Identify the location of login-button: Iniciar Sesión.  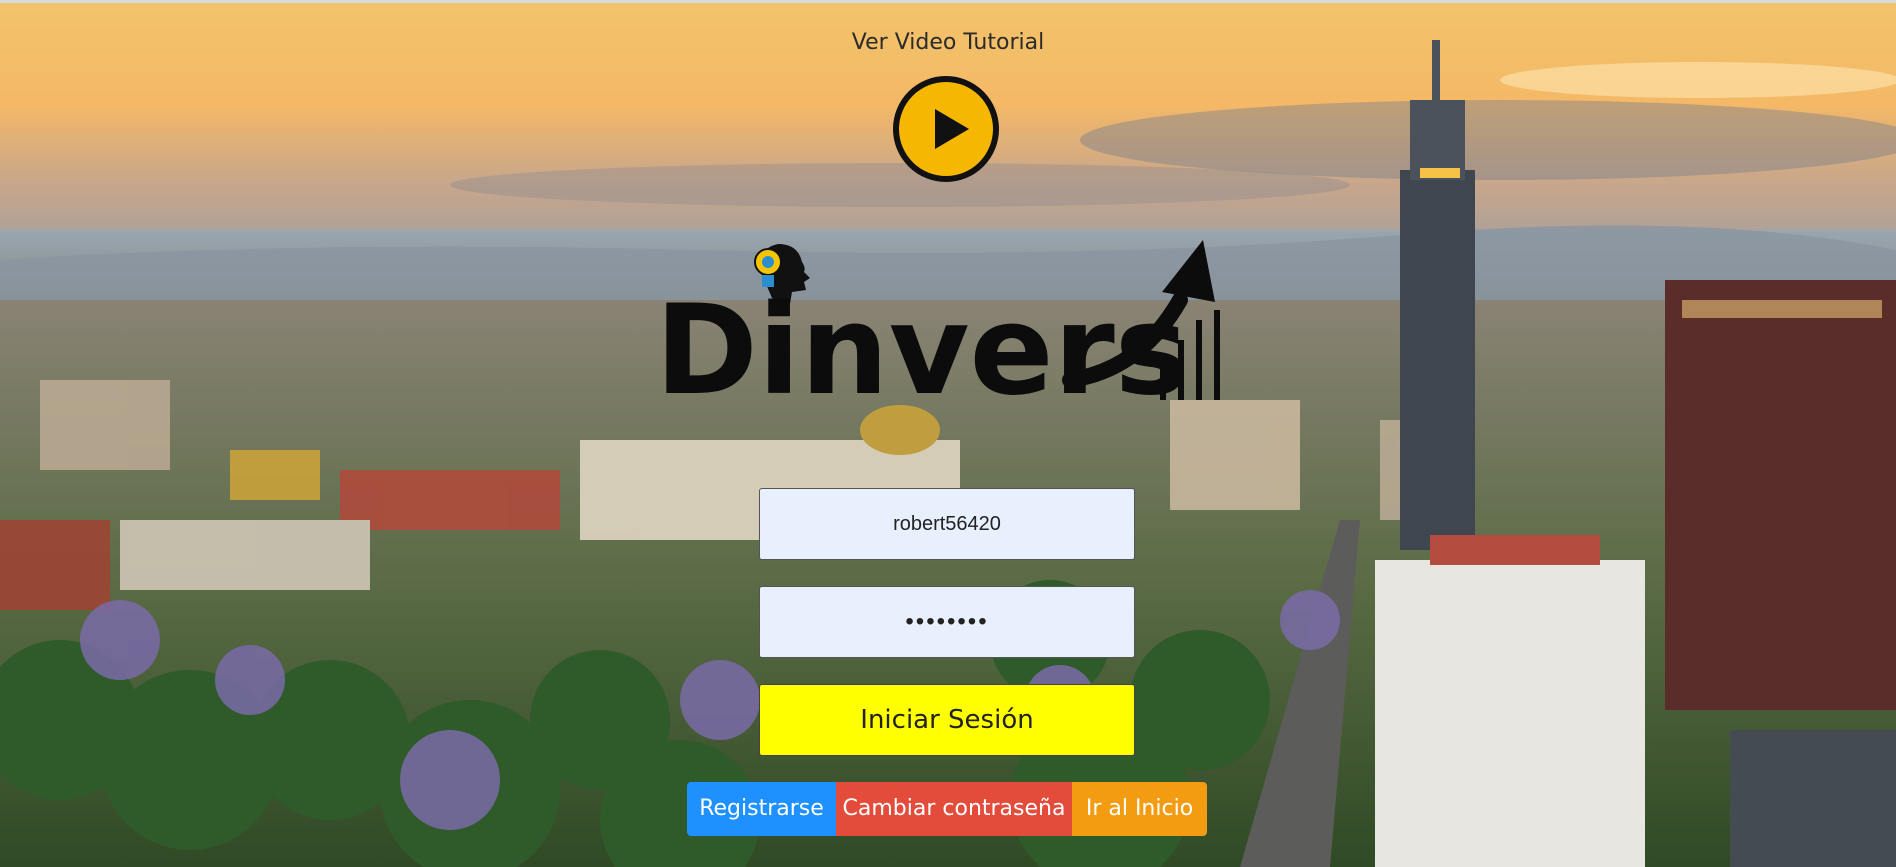
(947, 720).